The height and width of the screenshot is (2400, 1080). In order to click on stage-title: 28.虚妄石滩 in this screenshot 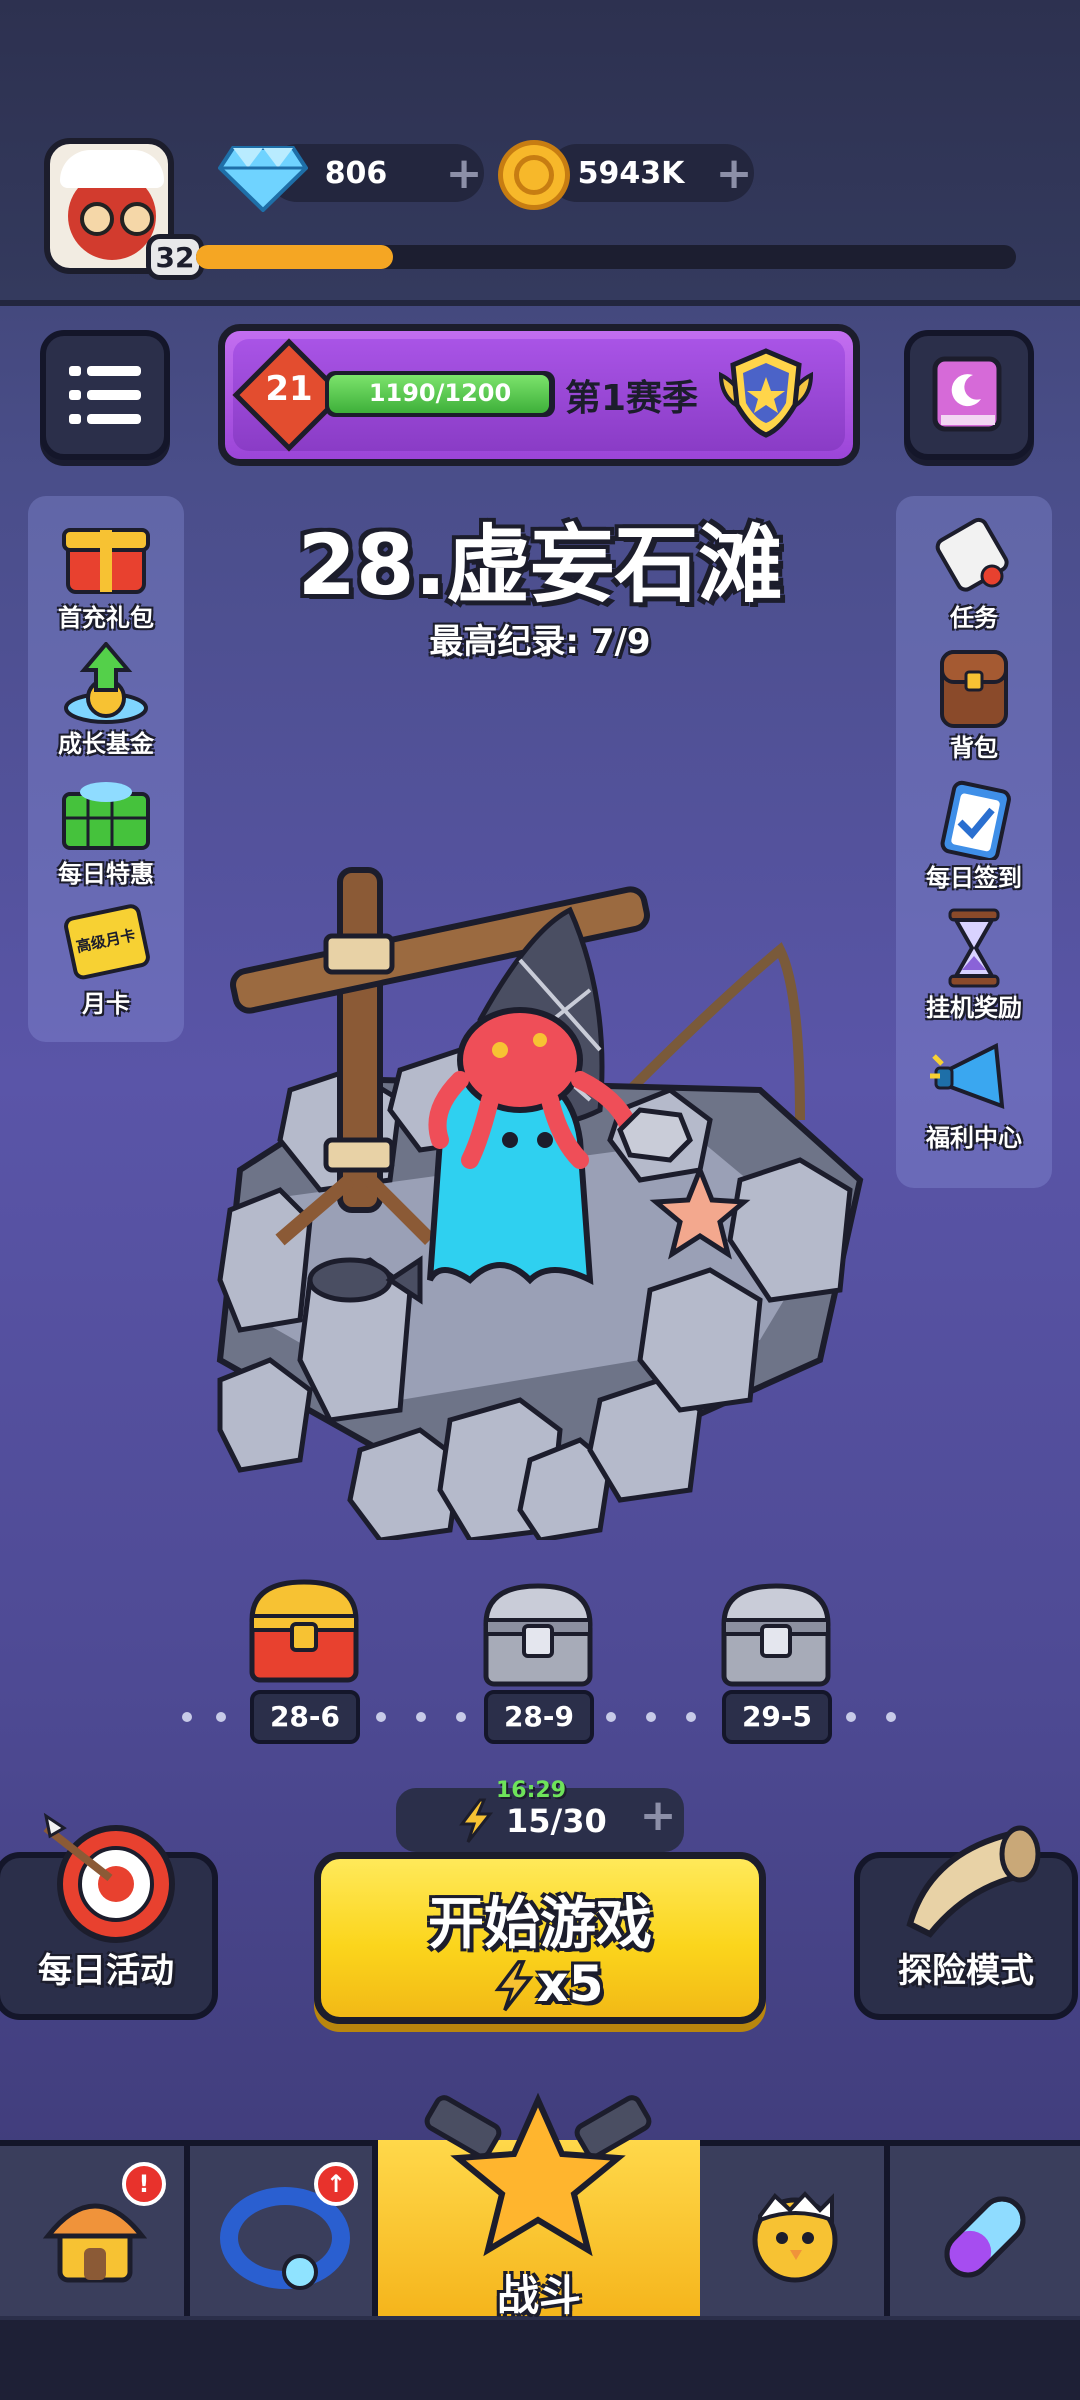, I will do `click(540, 565)`.